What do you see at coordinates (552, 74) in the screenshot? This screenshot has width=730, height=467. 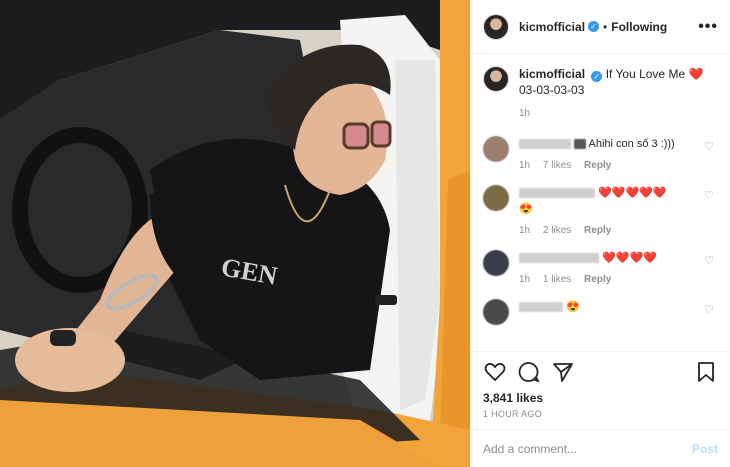 I see `caption-username: kicmofficial` at bounding box center [552, 74].